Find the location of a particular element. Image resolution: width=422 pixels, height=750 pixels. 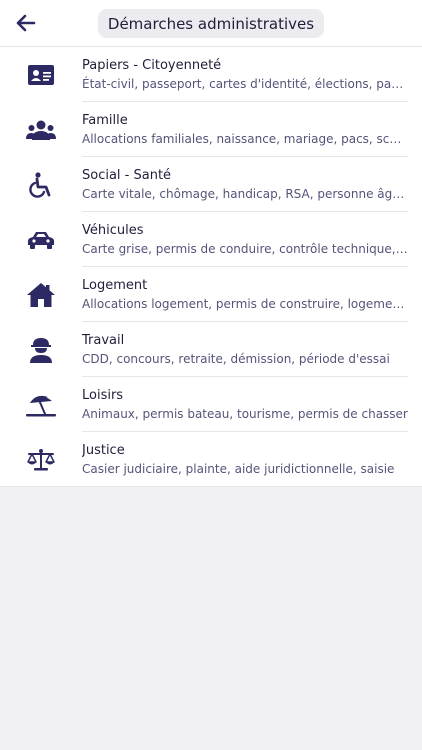

top-bar: Démarches administratives is located at coordinates (211, 23).